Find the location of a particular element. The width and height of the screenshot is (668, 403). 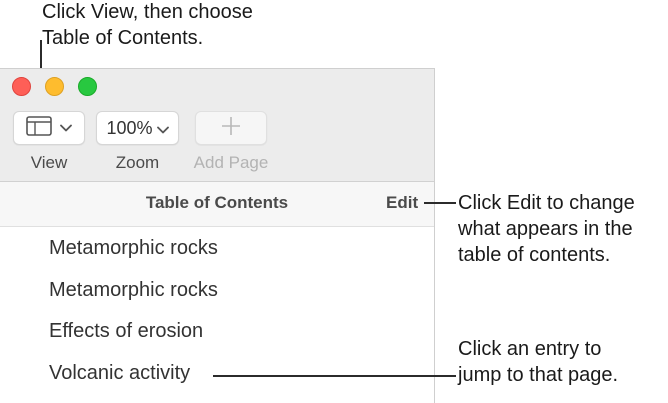

callout-line: Click View, then choose is located at coordinates (147, 12).